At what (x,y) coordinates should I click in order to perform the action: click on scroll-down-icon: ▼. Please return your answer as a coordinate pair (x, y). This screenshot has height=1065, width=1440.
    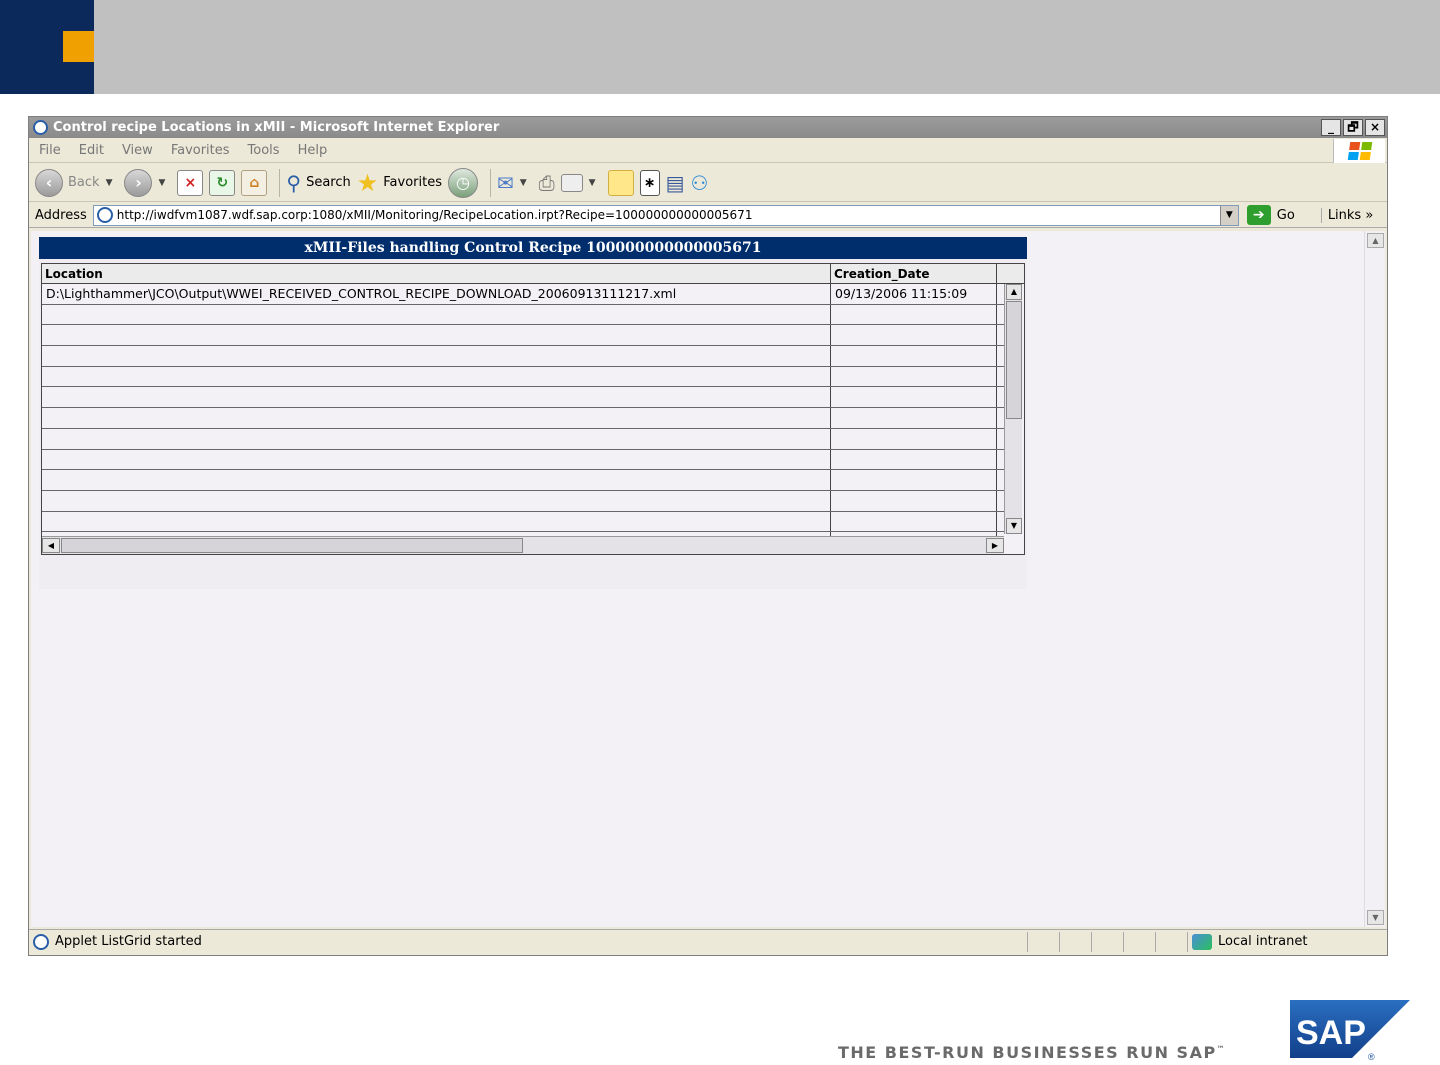
    Looking at the image, I should click on (1014, 526).